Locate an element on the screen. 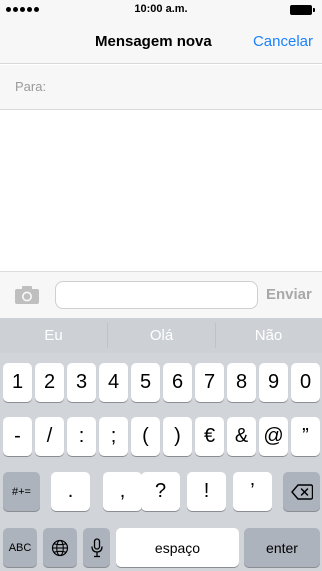 This screenshot has width=322, height=571. status-bar: 10:00 a.m. is located at coordinates (161, 10).